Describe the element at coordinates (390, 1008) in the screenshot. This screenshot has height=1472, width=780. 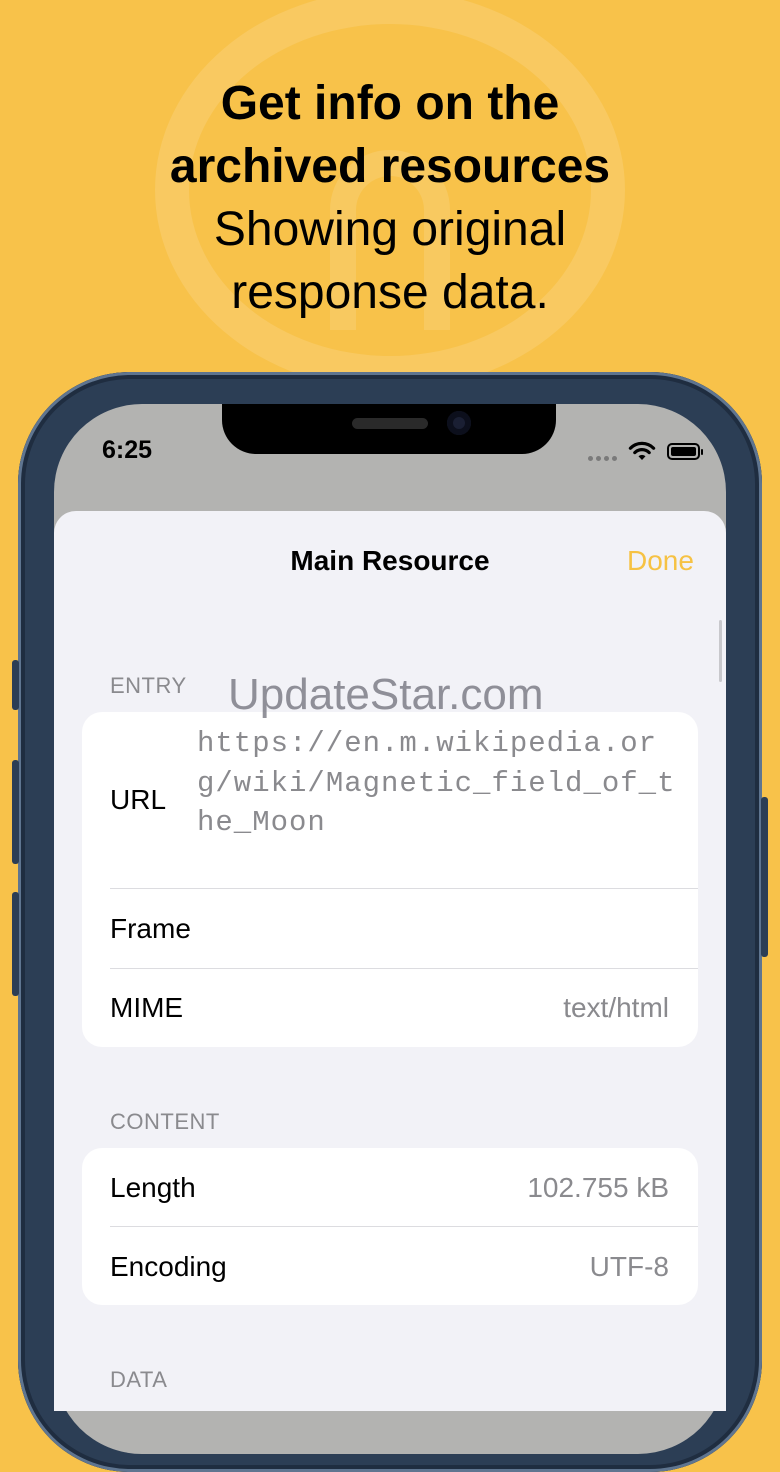
I see `mime-row: MIME text/html` at that location.